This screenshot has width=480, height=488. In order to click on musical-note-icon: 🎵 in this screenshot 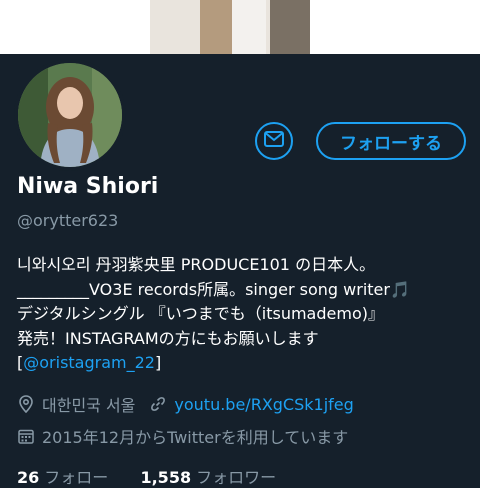, I will do `click(399, 289)`.